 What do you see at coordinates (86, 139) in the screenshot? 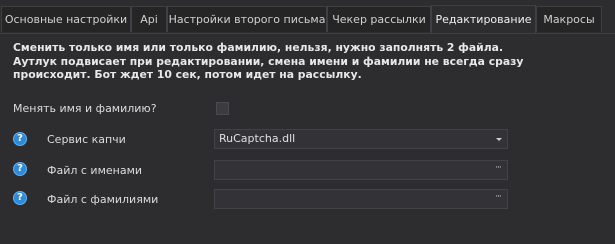
I see `captcha-service-label: Сервис капчи` at bounding box center [86, 139].